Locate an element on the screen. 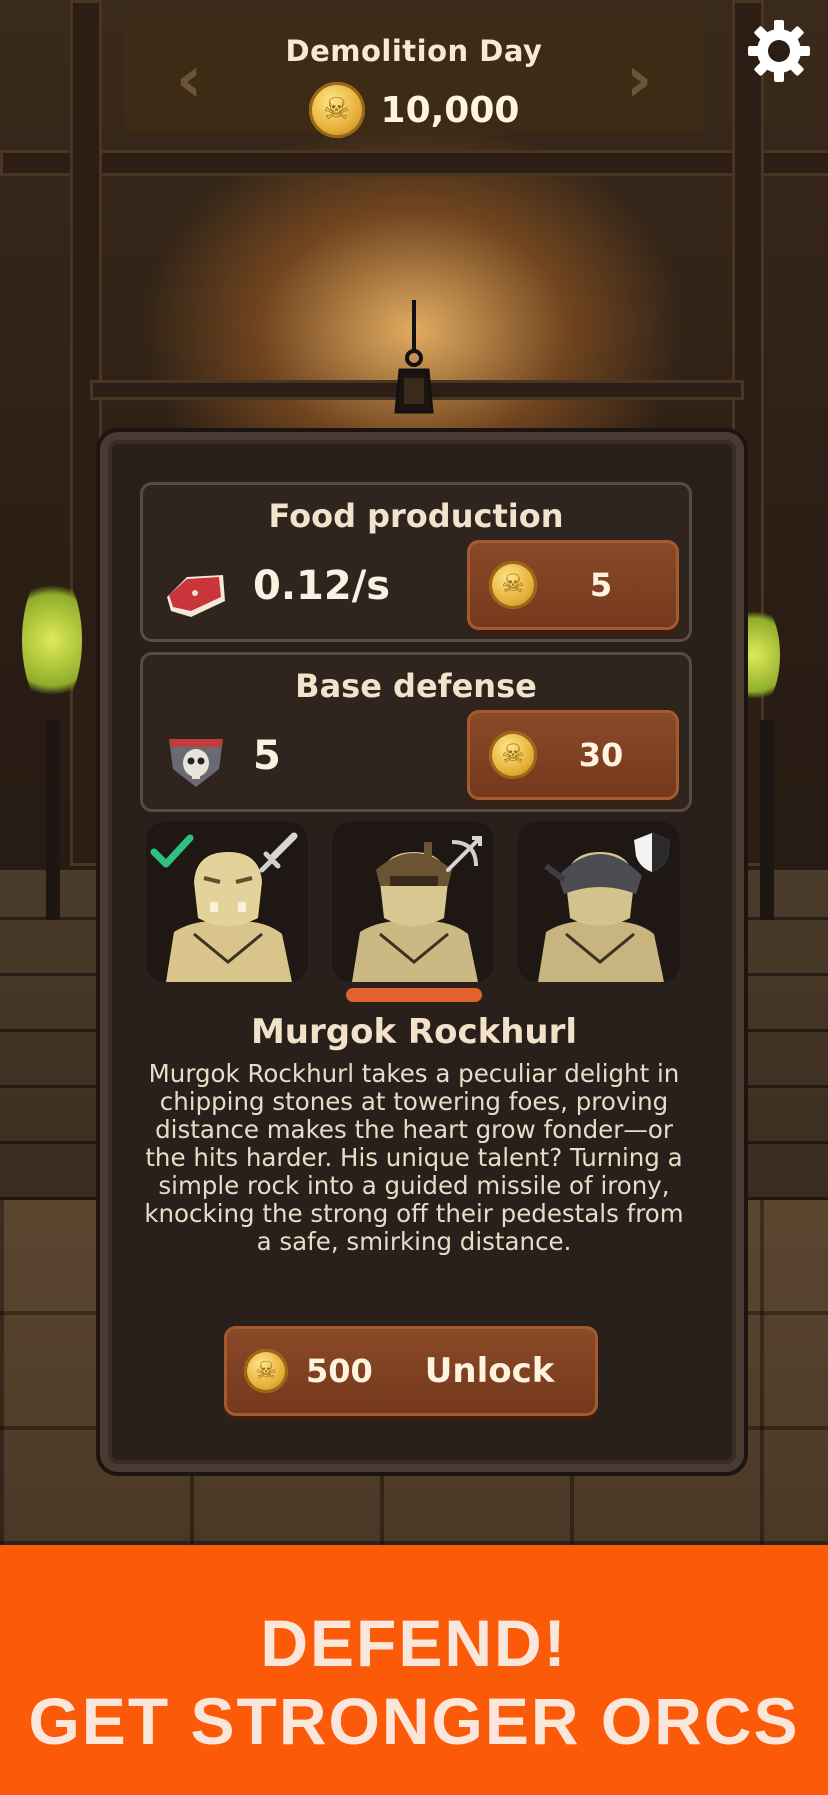 This screenshot has height=1795, width=828. coin-balance-value: 10,000 is located at coordinates (450, 110).